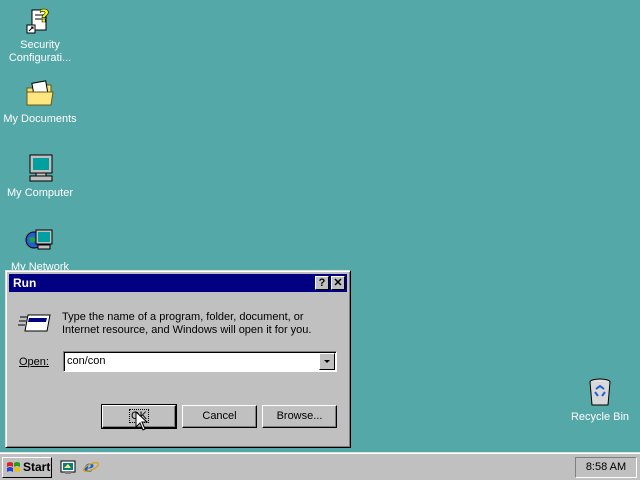 The height and width of the screenshot is (480, 640). I want to click on desktop-icon-my-computer: My Computer, so click(40, 176).